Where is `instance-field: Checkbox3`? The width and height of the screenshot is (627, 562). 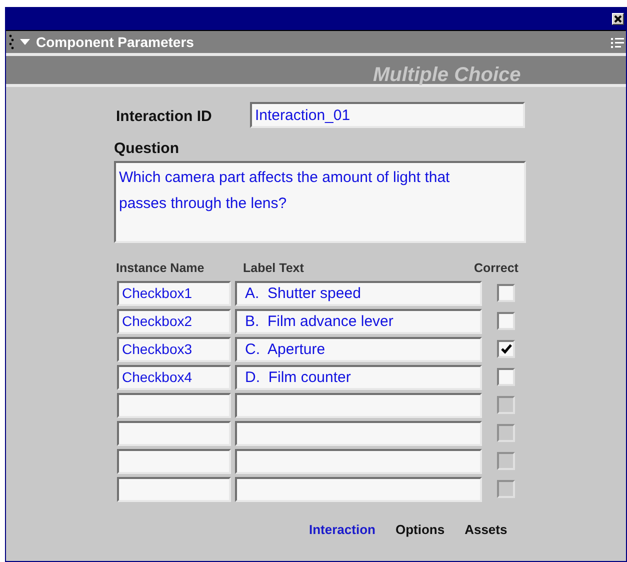
instance-field: Checkbox3 is located at coordinates (174, 349).